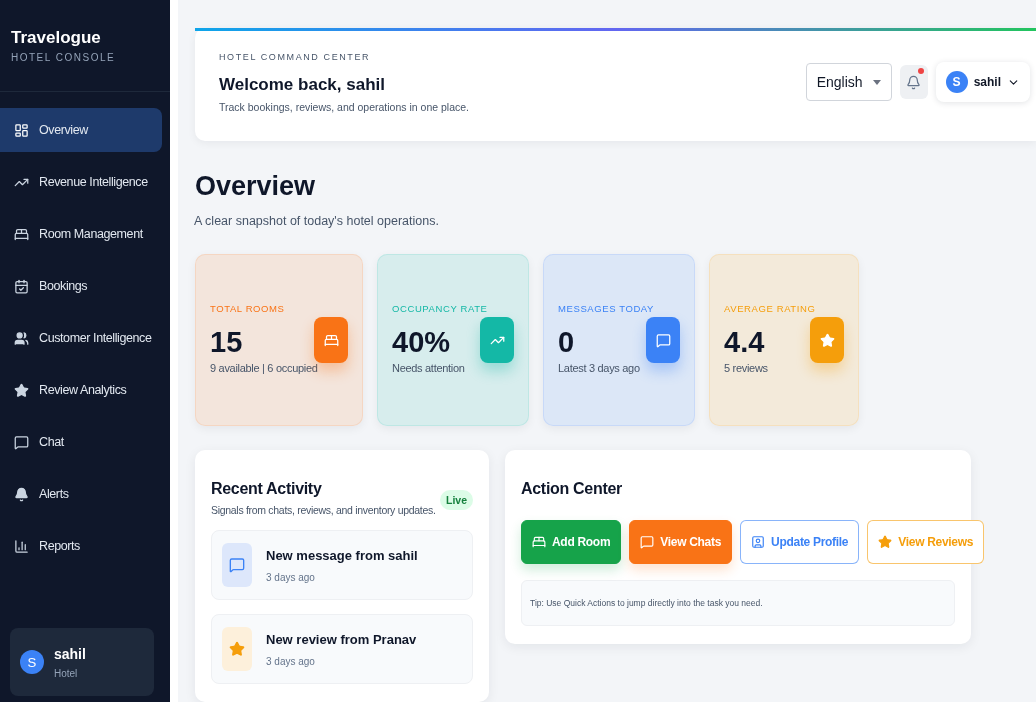  What do you see at coordinates (607, 308) in the screenshot?
I see `stat-label: MESSAGES TODAY` at bounding box center [607, 308].